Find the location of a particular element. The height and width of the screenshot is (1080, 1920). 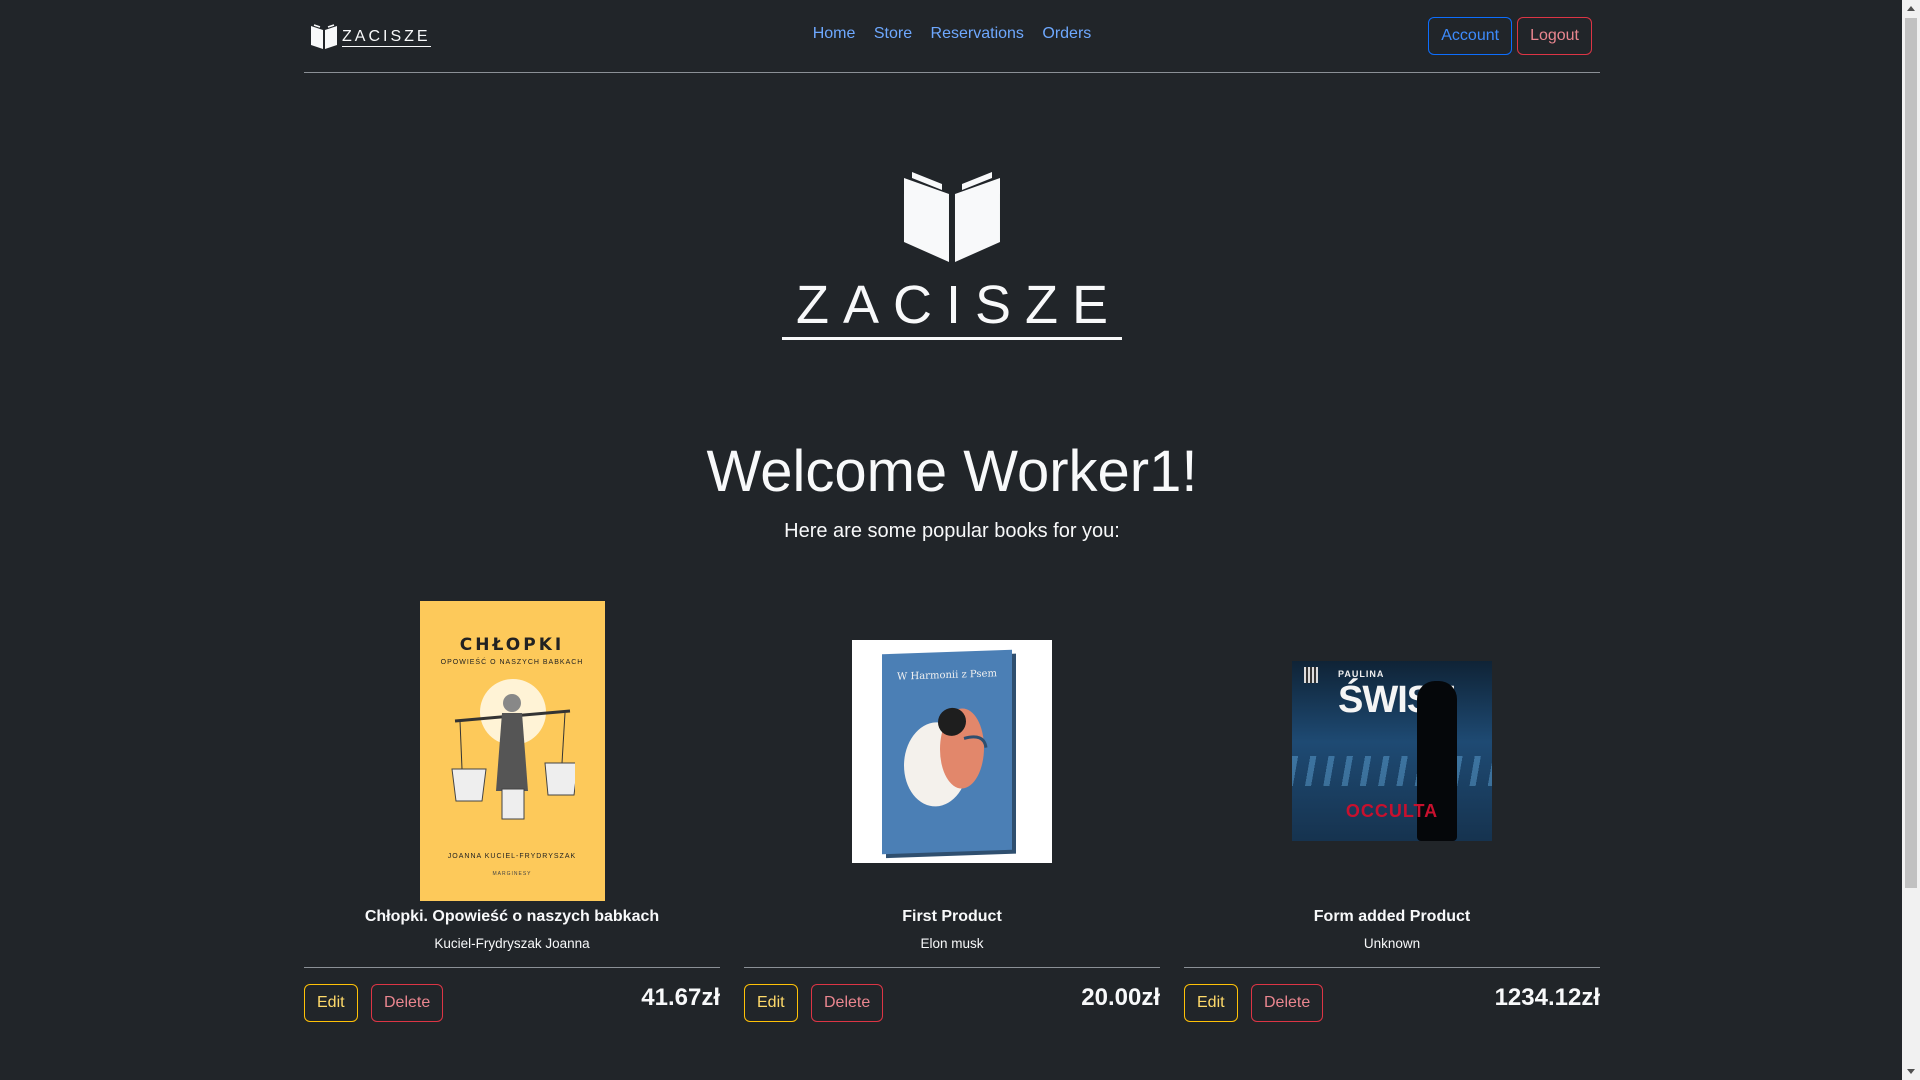

cover-qr is located at coordinates (1311, 675).